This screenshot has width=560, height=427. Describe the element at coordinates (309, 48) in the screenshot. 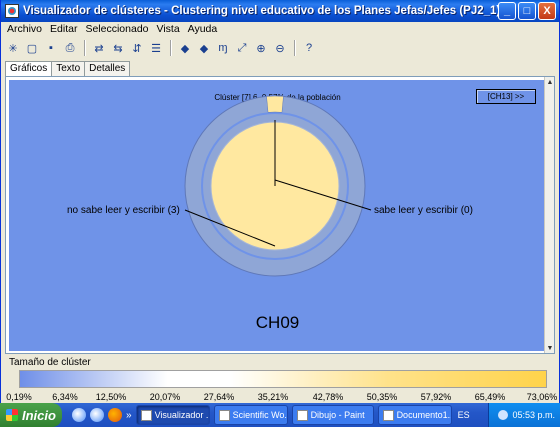

I see `help-icon: ?` at that location.